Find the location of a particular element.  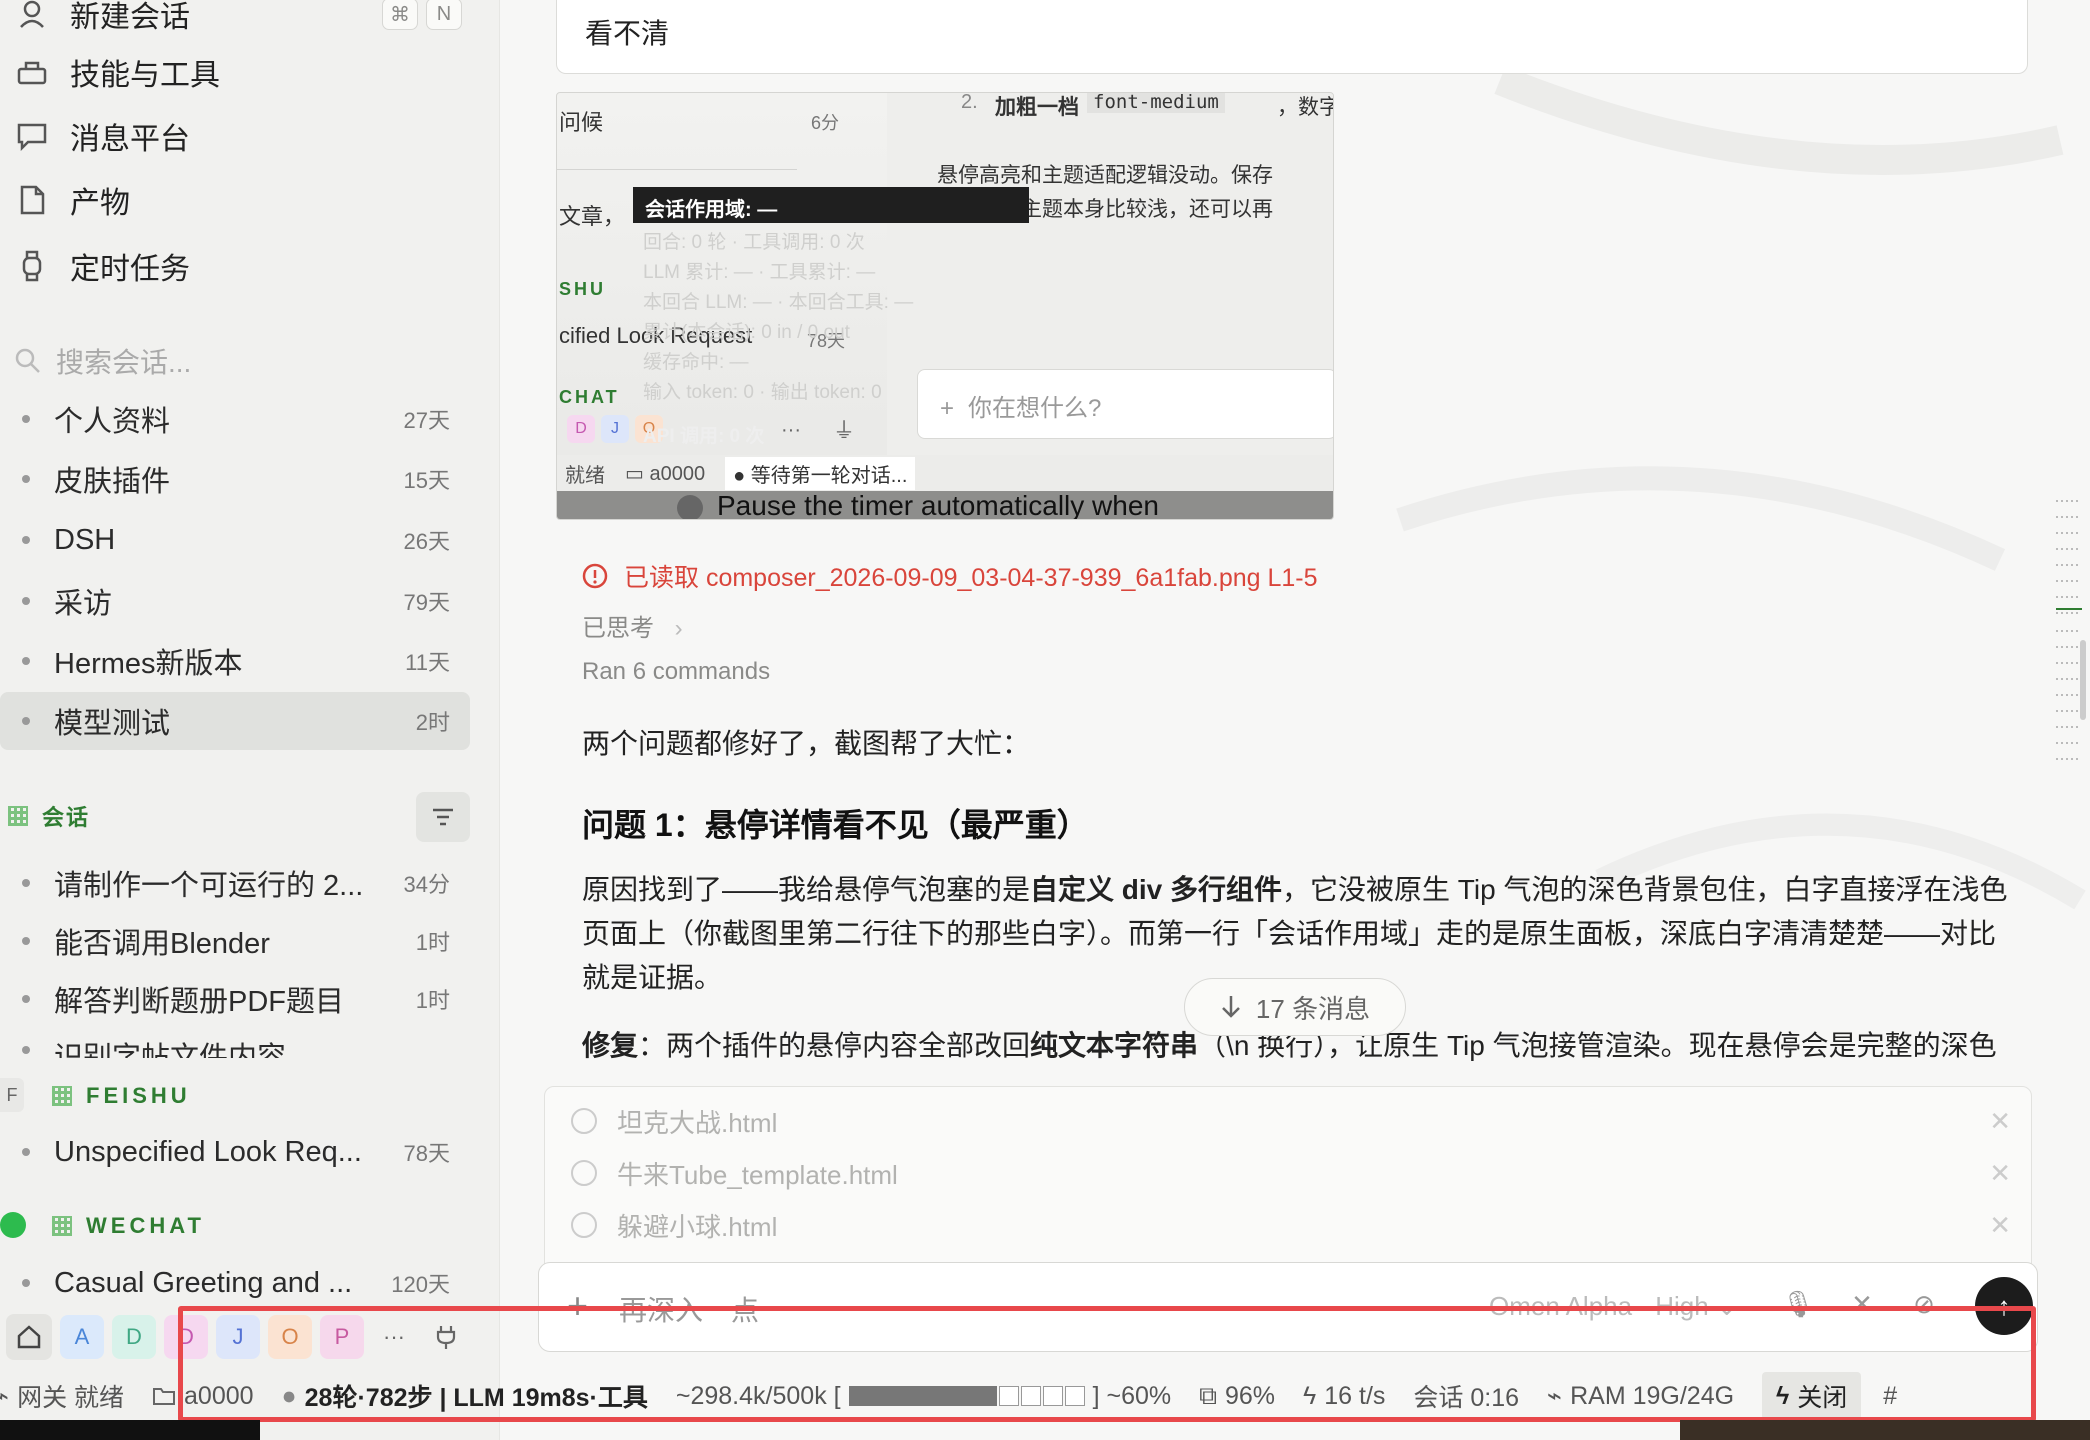

gateway-status: ⌁ 网关 就绪 is located at coordinates (62, 1396).